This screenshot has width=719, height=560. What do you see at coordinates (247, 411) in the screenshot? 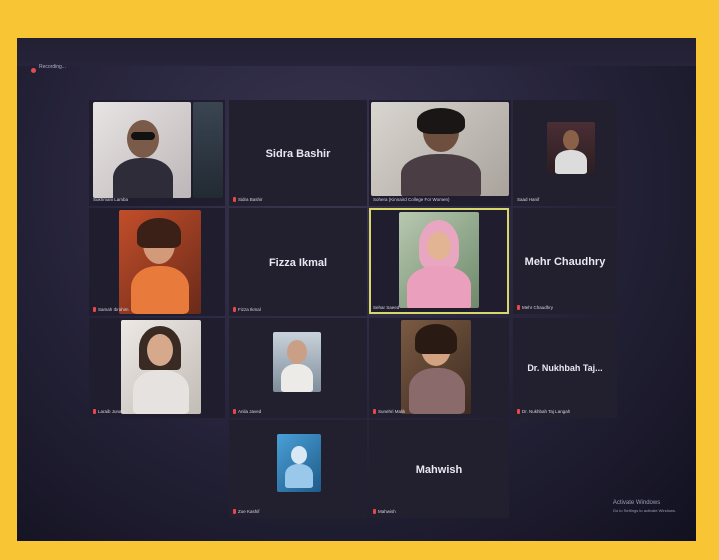
I see `participant-label: Anila Javed` at bounding box center [247, 411].